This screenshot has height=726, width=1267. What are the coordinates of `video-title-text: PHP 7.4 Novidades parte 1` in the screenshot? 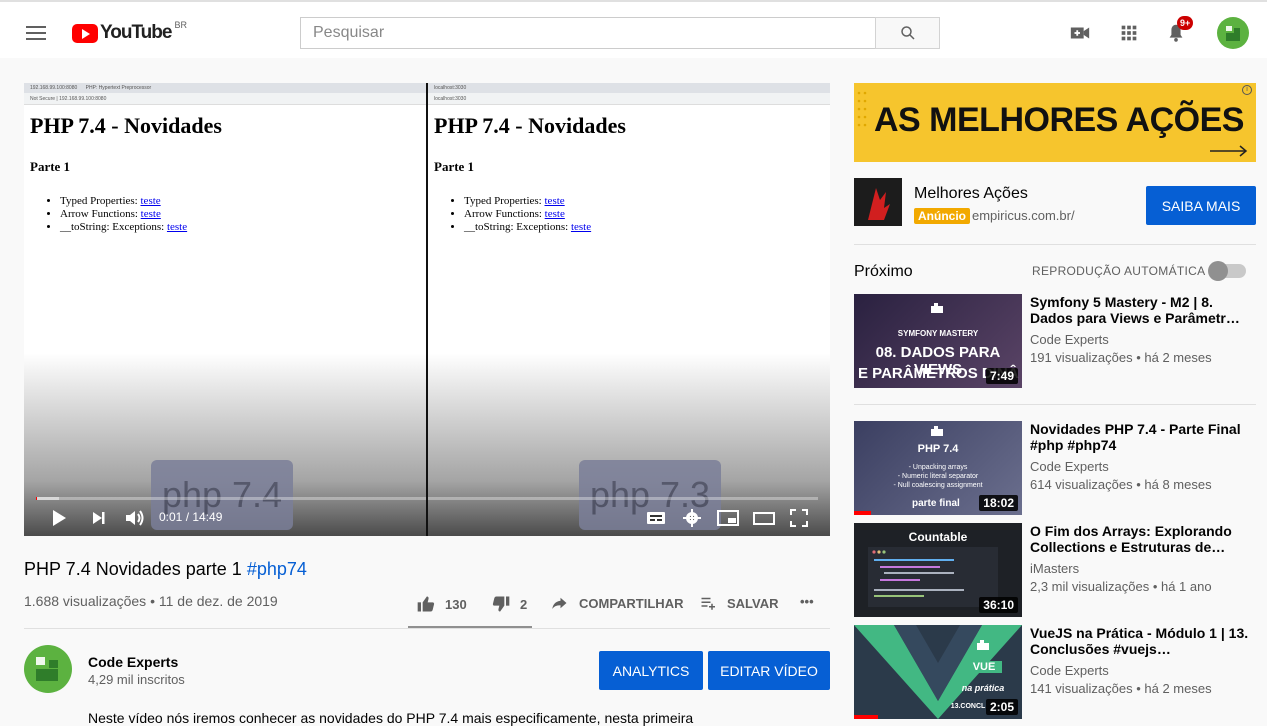 It's located at (133, 569).